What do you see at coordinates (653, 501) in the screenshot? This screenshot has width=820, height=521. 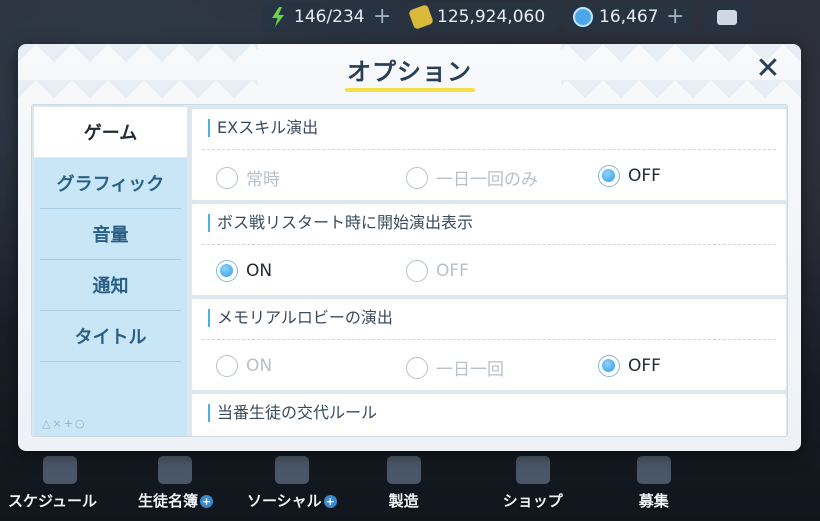 I see `nav-label: 募集` at bounding box center [653, 501].